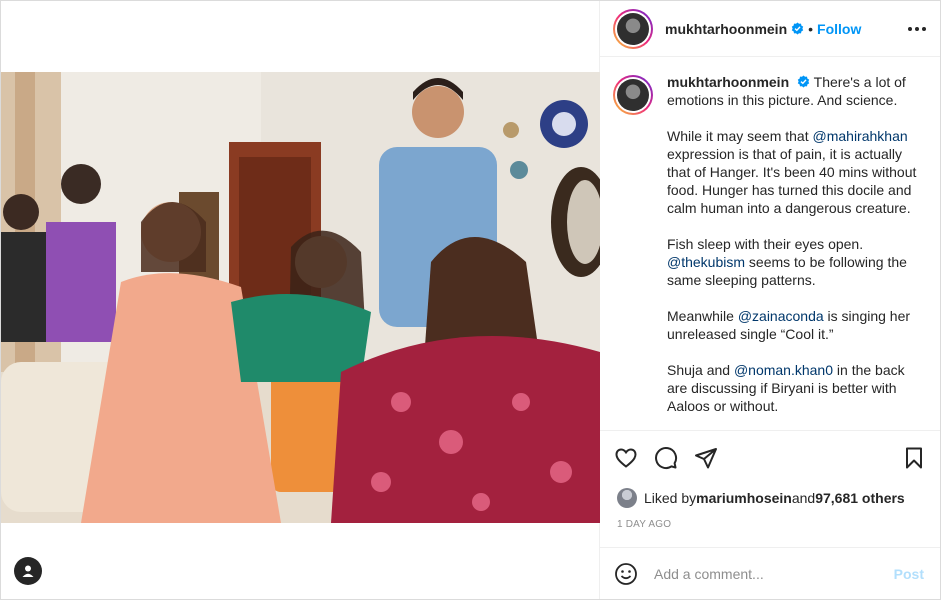  I want to click on bookmark-icon, so click(914, 458).